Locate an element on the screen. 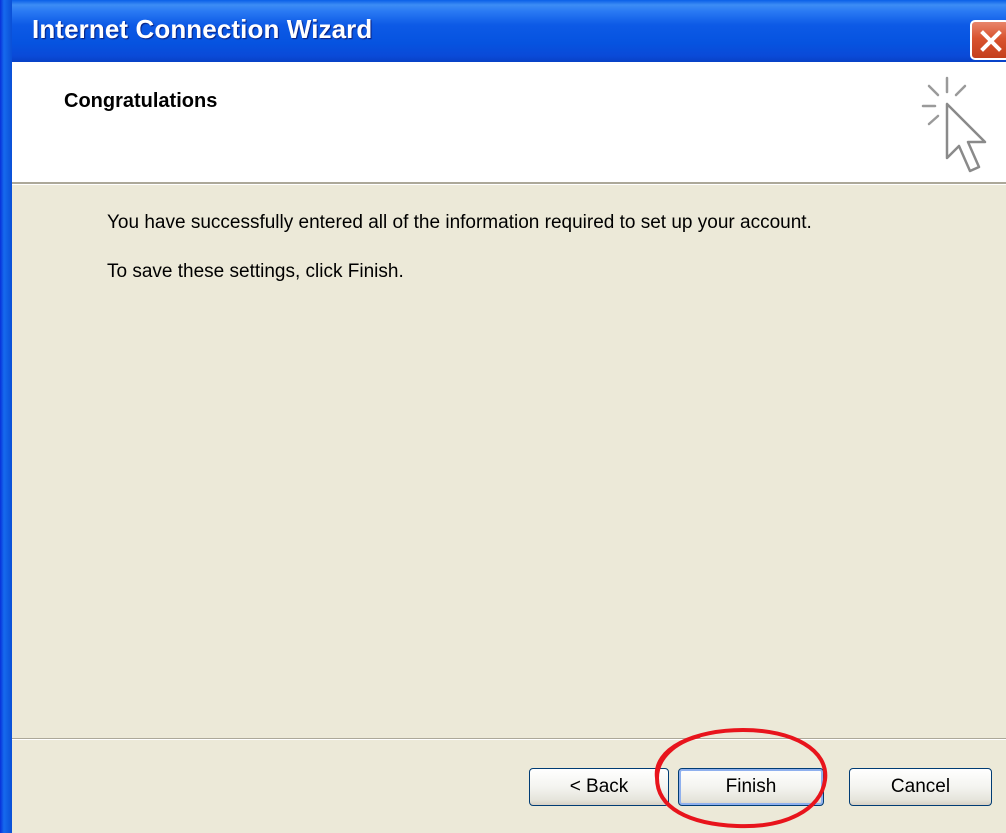  window-left-border is located at coordinates (6, 416).